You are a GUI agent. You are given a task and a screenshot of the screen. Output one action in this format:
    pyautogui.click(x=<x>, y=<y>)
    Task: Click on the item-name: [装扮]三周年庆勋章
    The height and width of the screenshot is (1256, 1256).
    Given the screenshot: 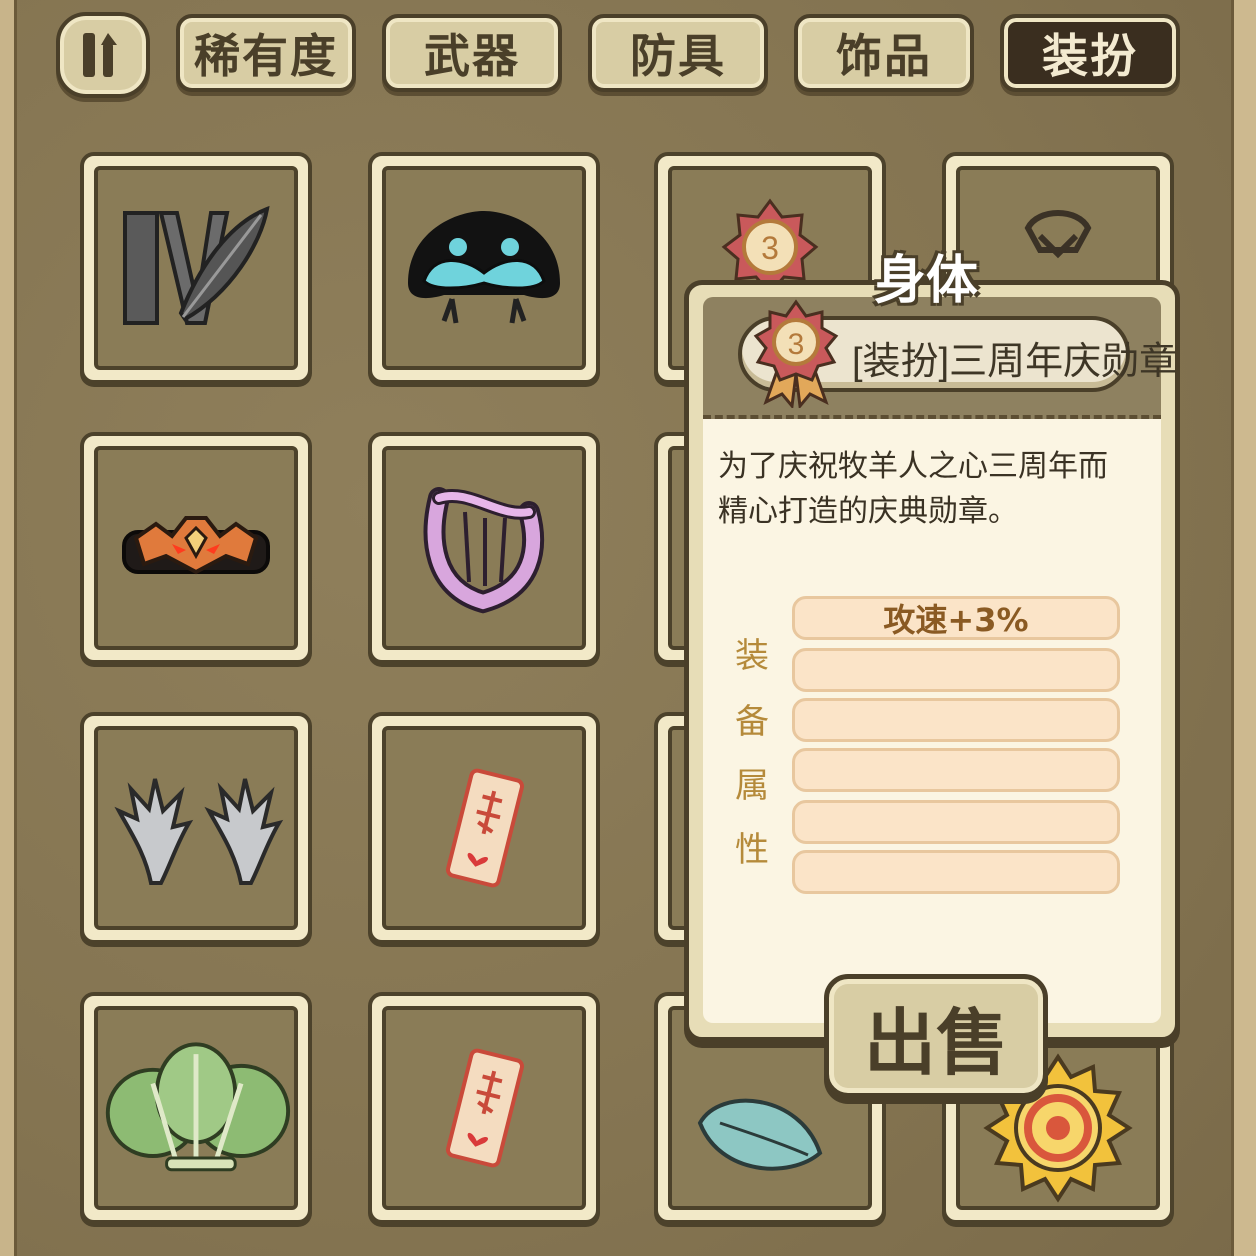 What is the action you would take?
    pyautogui.click(x=1015, y=362)
    